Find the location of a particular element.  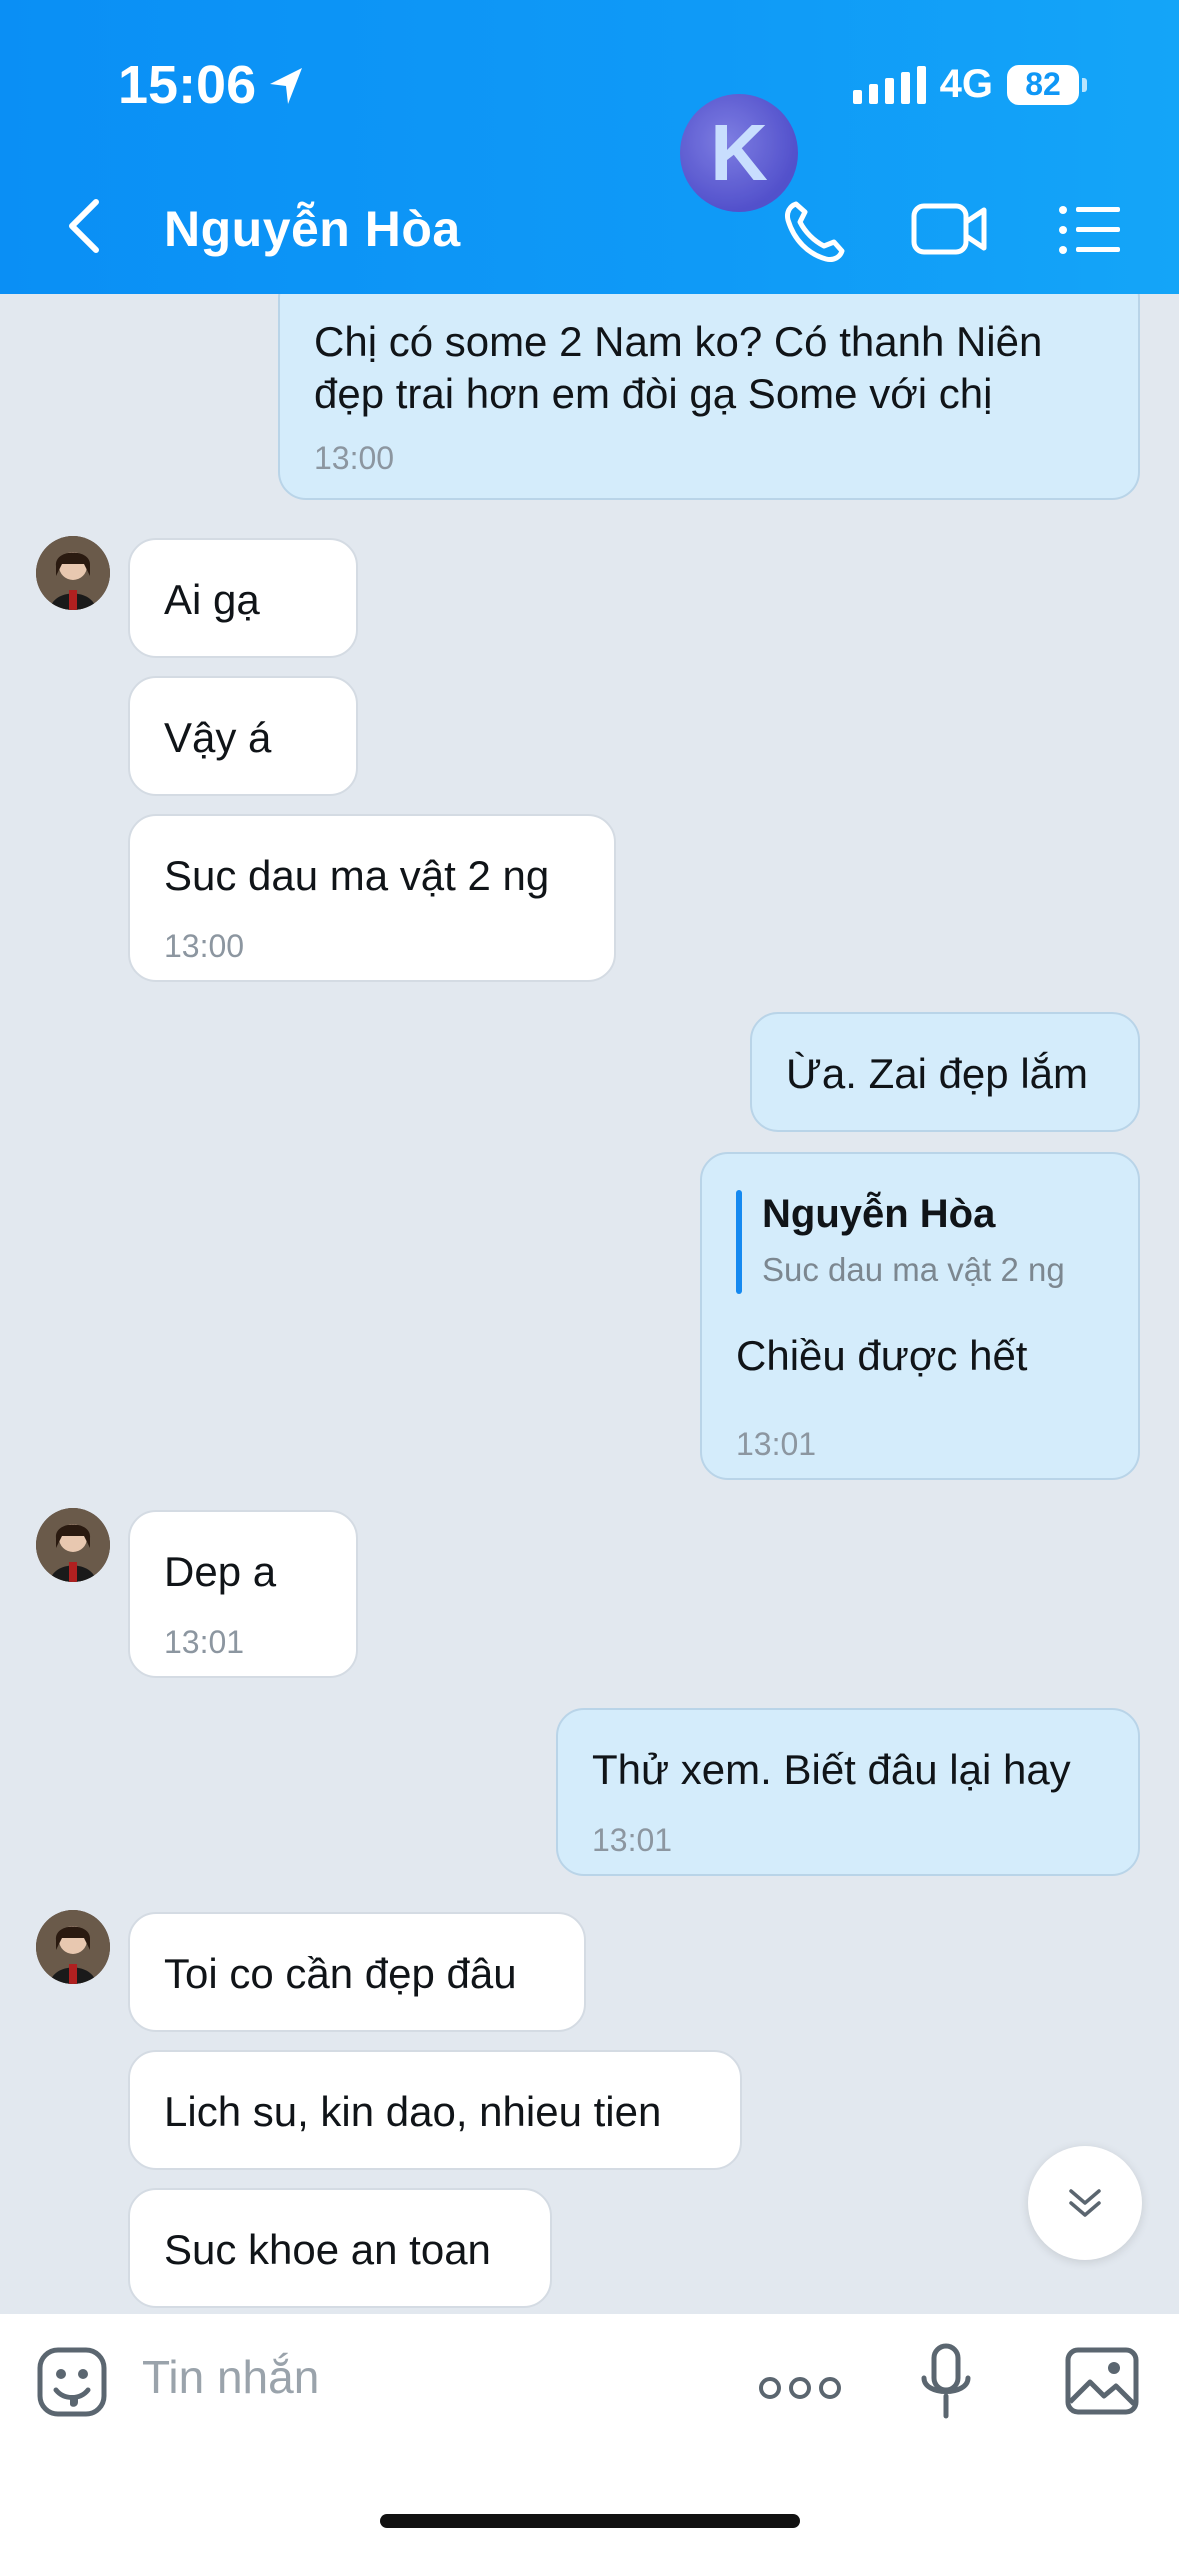

message-bubble-incoming: Suc dau ma vật 2 ng 13:00 is located at coordinates (372, 898).